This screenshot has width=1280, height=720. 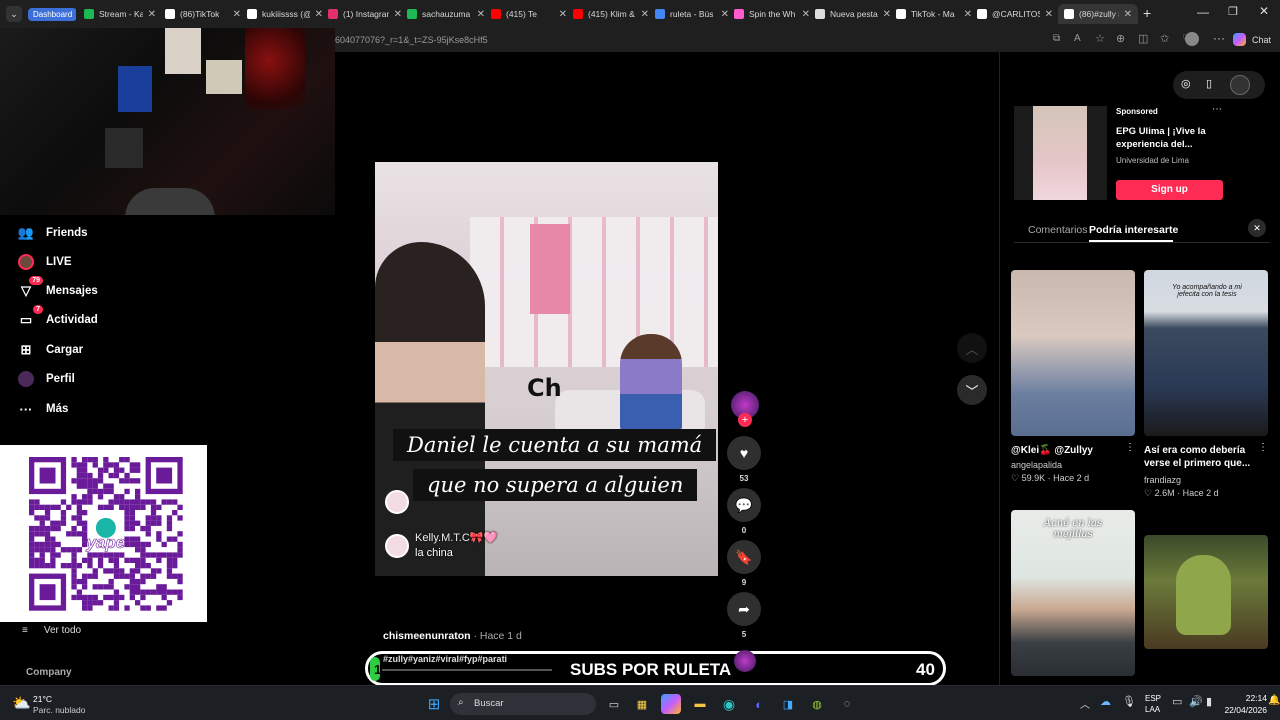 What do you see at coordinates (934, 14) in the screenshot?
I see `browser-tab: TikTok - Ma ✕` at bounding box center [934, 14].